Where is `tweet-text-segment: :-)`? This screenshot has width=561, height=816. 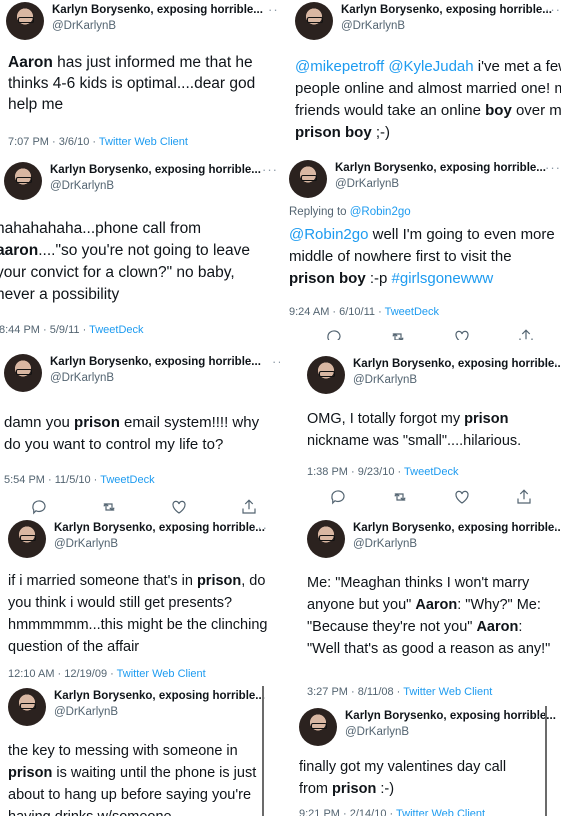 tweet-text-segment: :-) is located at coordinates (385, 789).